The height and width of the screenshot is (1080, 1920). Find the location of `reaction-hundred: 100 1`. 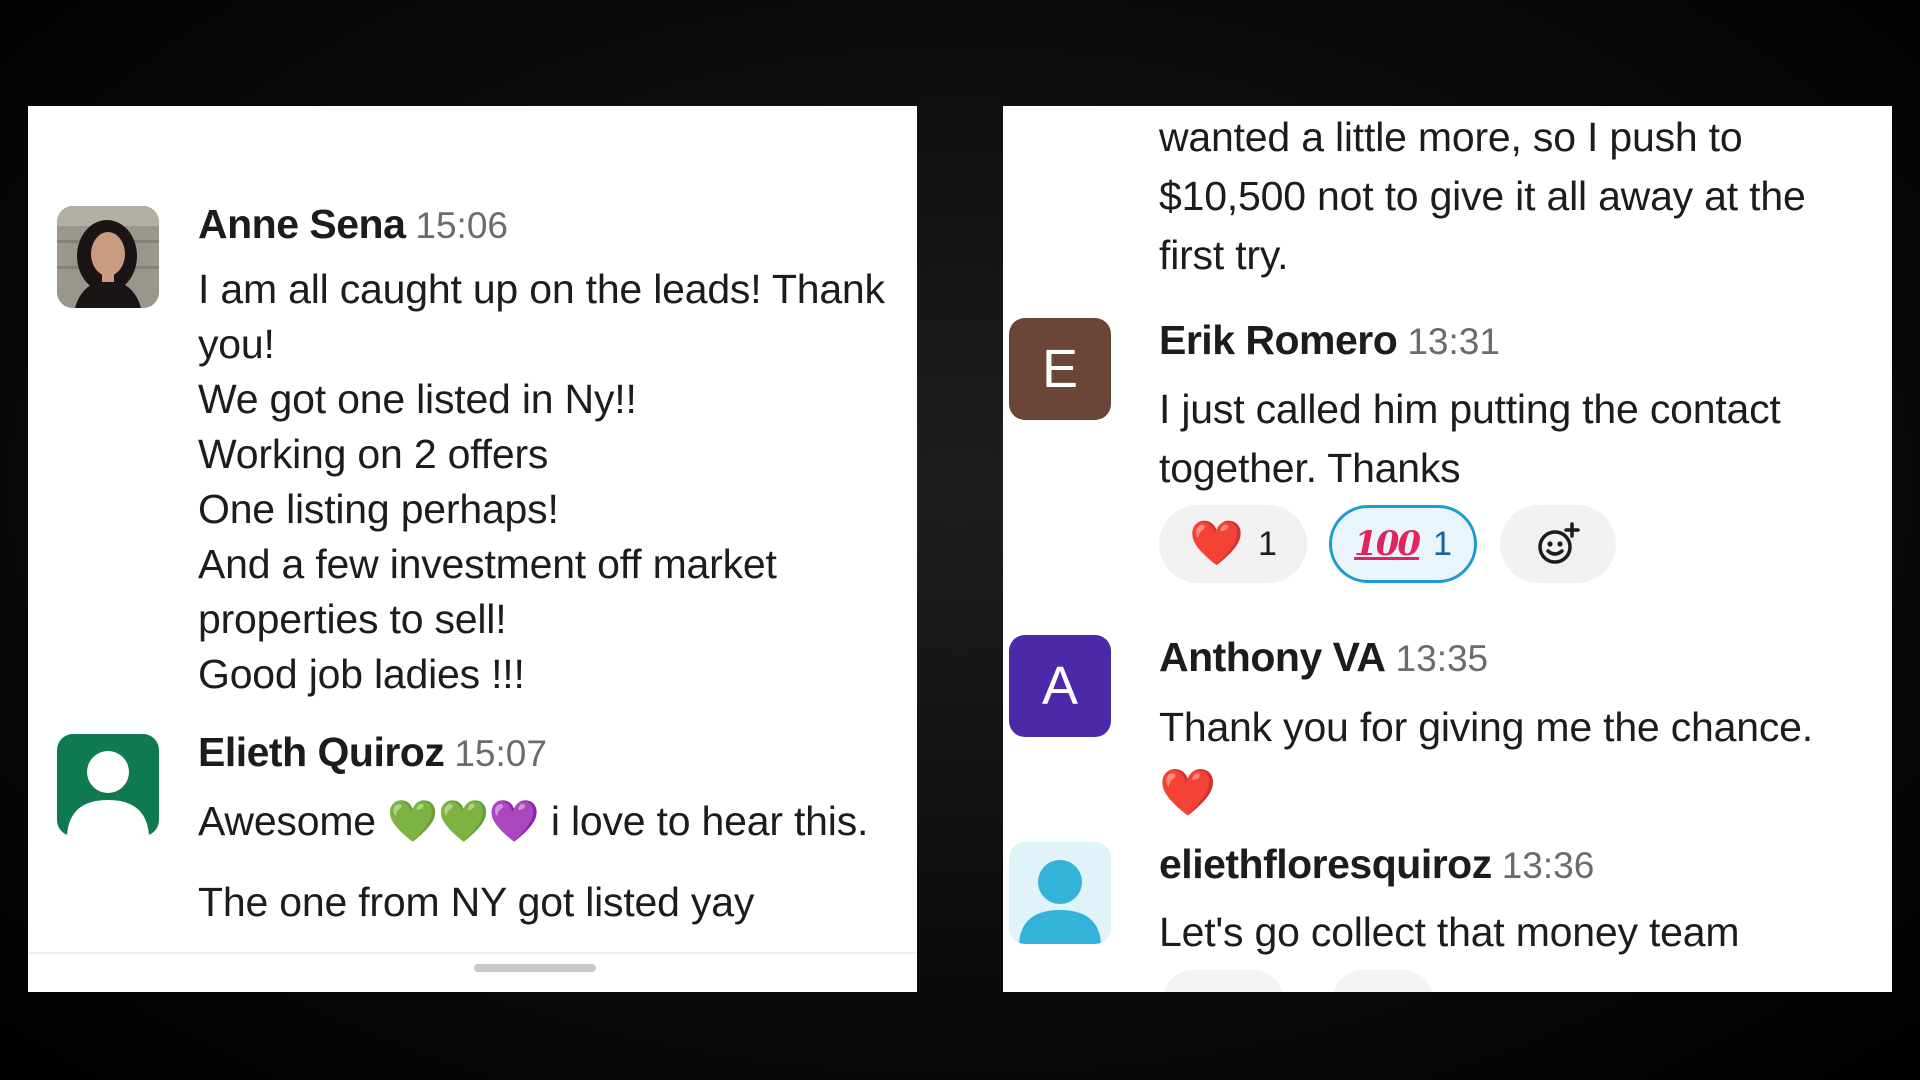

reaction-hundred: 100 1 is located at coordinates (1403, 544).